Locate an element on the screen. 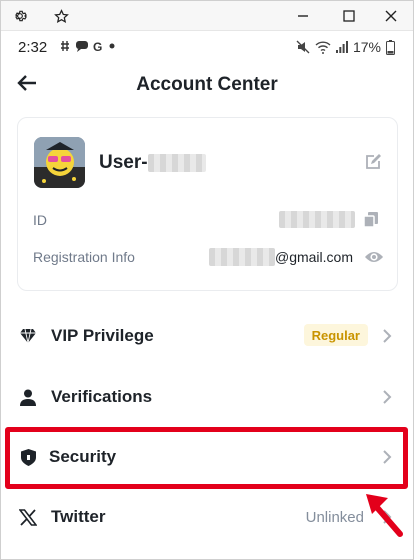 This screenshot has height=560, width=414. mute-icon is located at coordinates (303, 47).